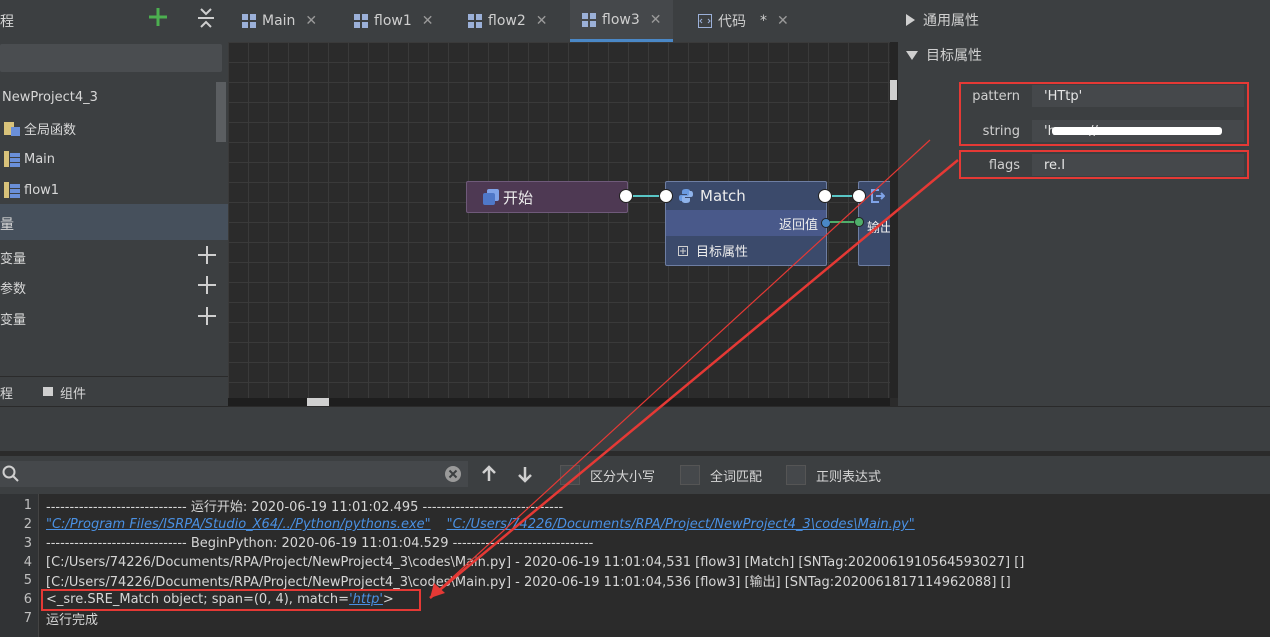 The height and width of the screenshot is (637, 1270). I want to click on tab-main: Main ✕, so click(279, 21).